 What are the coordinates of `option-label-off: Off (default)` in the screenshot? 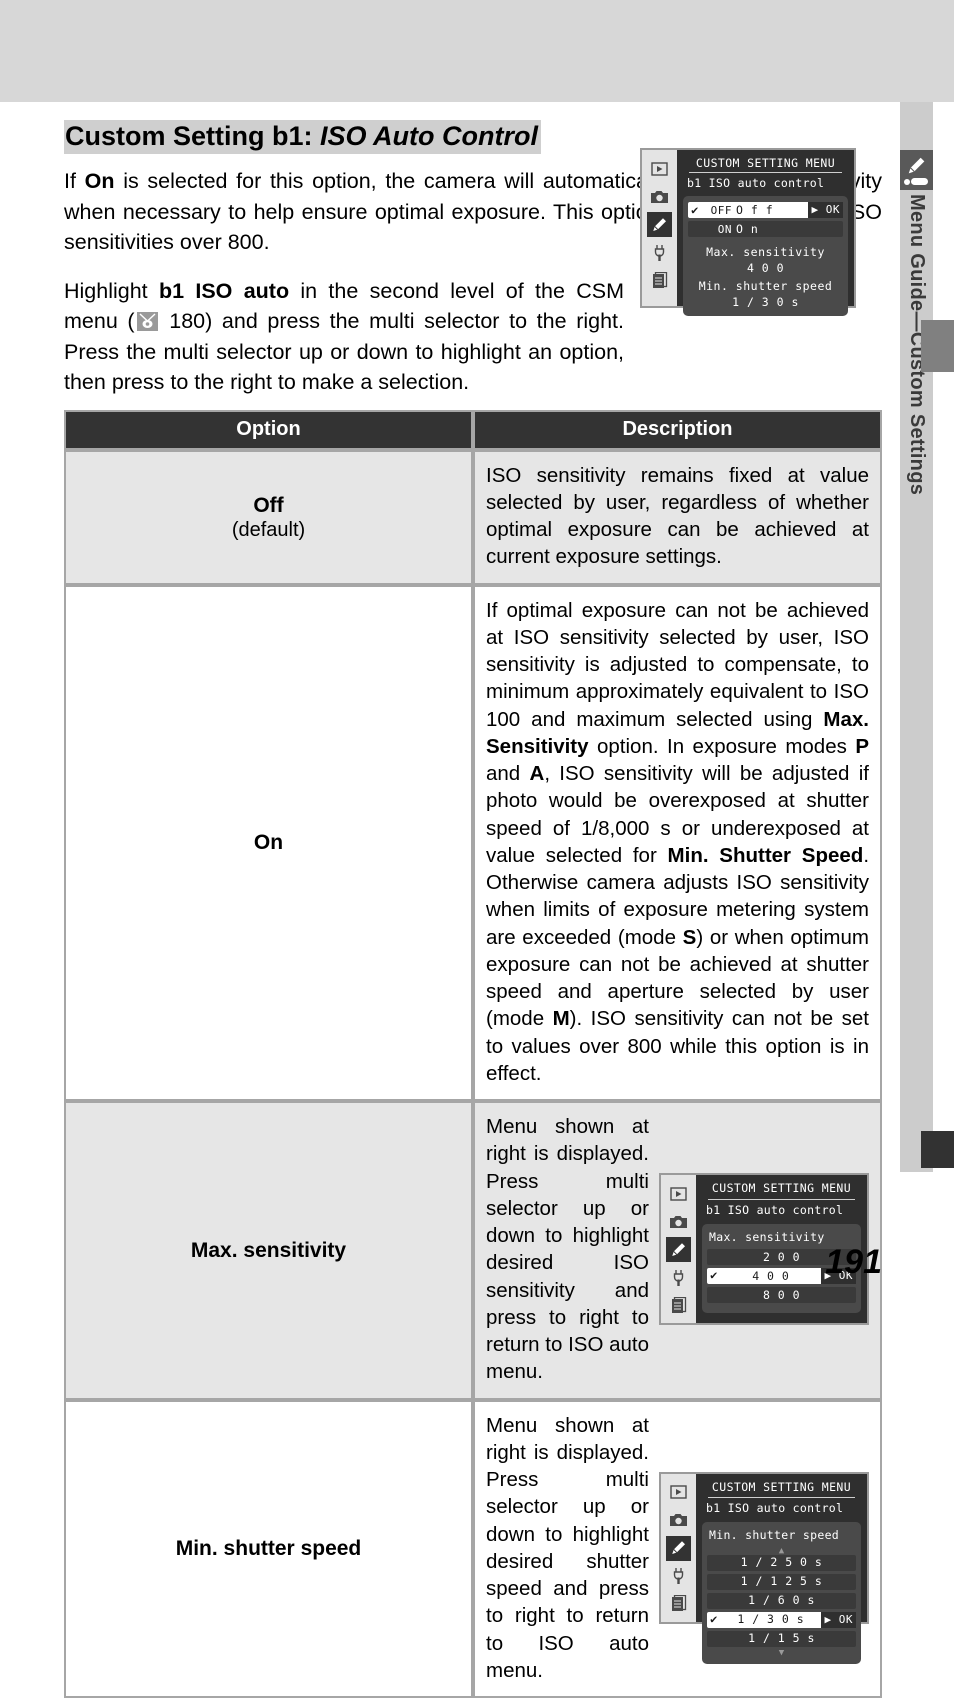 It's located at (268, 517).